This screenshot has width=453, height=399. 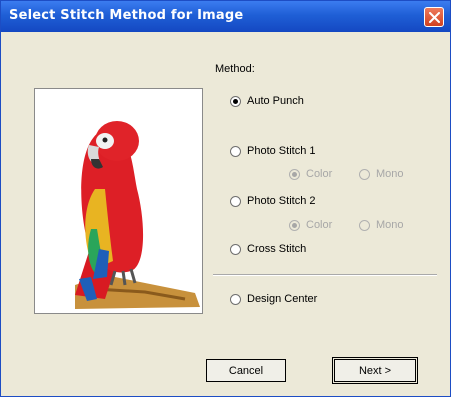 I want to click on close-button, so click(x=434, y=17).